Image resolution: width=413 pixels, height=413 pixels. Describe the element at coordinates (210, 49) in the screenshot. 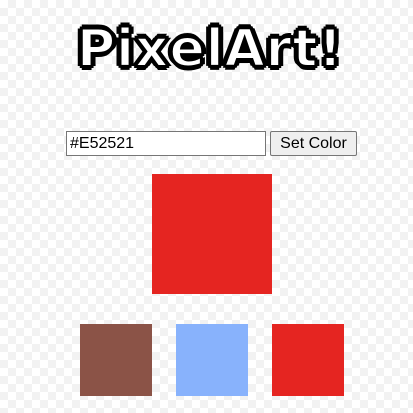

I see `page-title: PixelArt!` at that location.